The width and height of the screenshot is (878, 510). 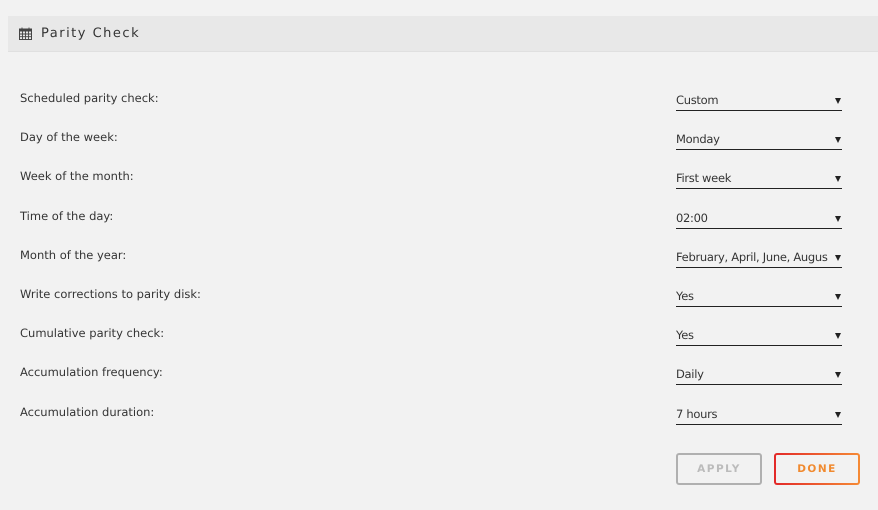 I want to click on calendar-icon, so click(x=25, y=33).